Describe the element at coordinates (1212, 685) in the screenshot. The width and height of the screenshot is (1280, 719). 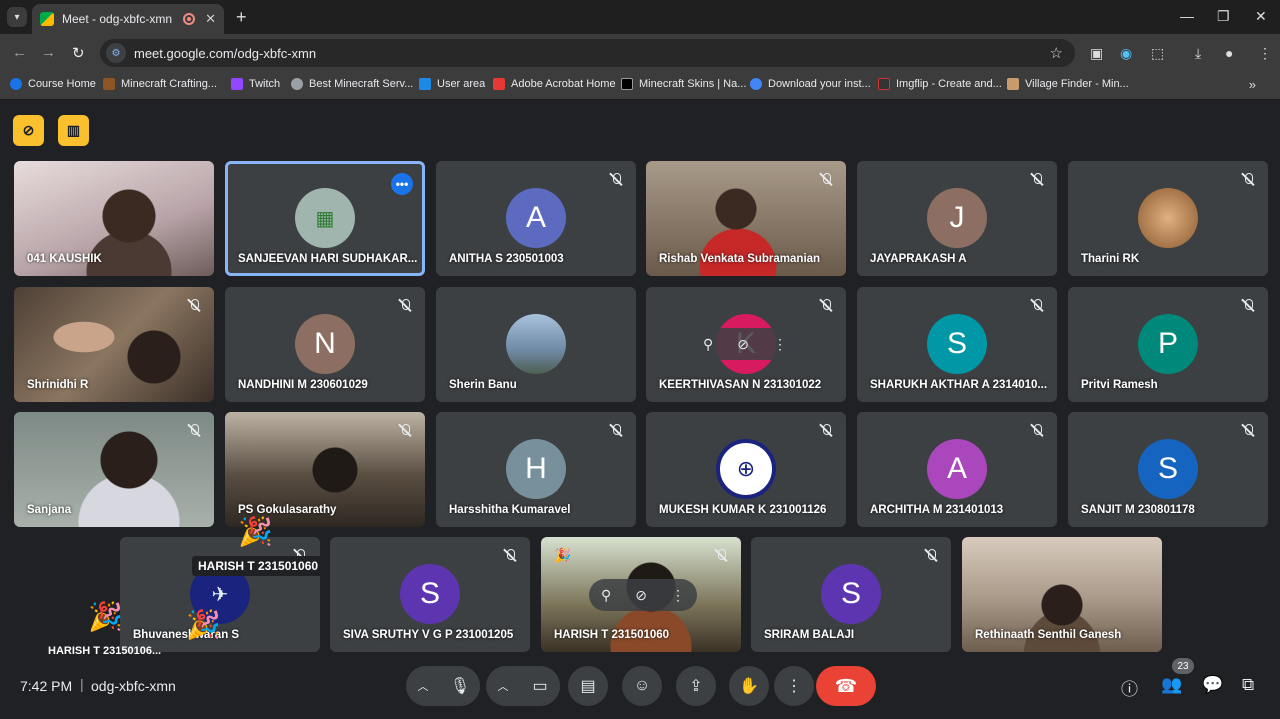
I see `chat-icon: 💬` at that location.